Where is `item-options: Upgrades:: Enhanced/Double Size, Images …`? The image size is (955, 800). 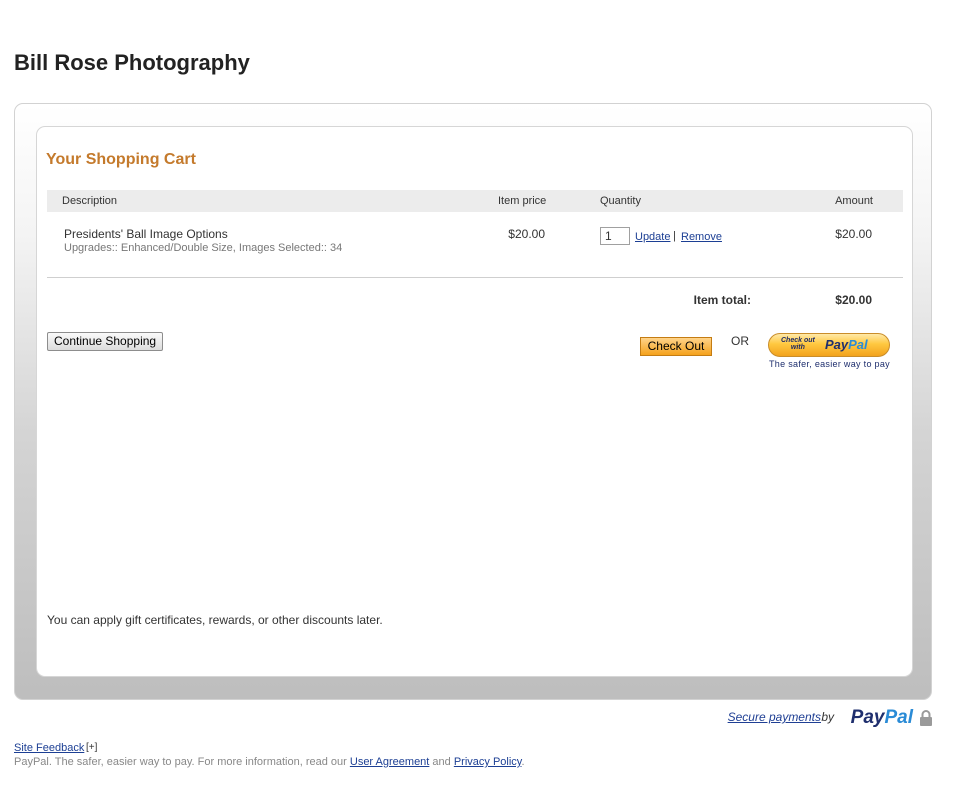
item-options: Upgrades:: Enhanced/Double Size, Images … is located at coordinates (203, 248).